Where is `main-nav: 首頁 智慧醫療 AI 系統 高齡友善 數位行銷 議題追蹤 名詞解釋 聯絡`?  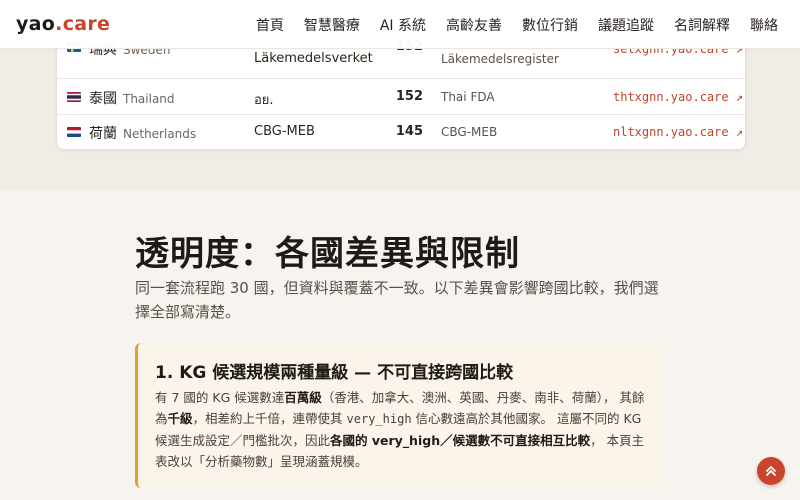
main-nav: 首頁 智慧醫療 AI 系統 高齡友善 數位行銷 議題追蹤 名詞解釋 聯絡 is located at coordinates (507, 25).